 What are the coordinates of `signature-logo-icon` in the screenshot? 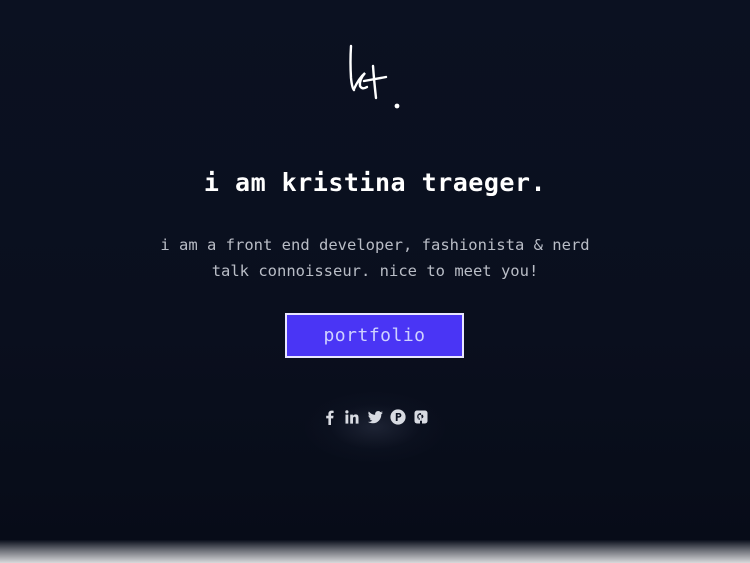 It's located at (375, 76).